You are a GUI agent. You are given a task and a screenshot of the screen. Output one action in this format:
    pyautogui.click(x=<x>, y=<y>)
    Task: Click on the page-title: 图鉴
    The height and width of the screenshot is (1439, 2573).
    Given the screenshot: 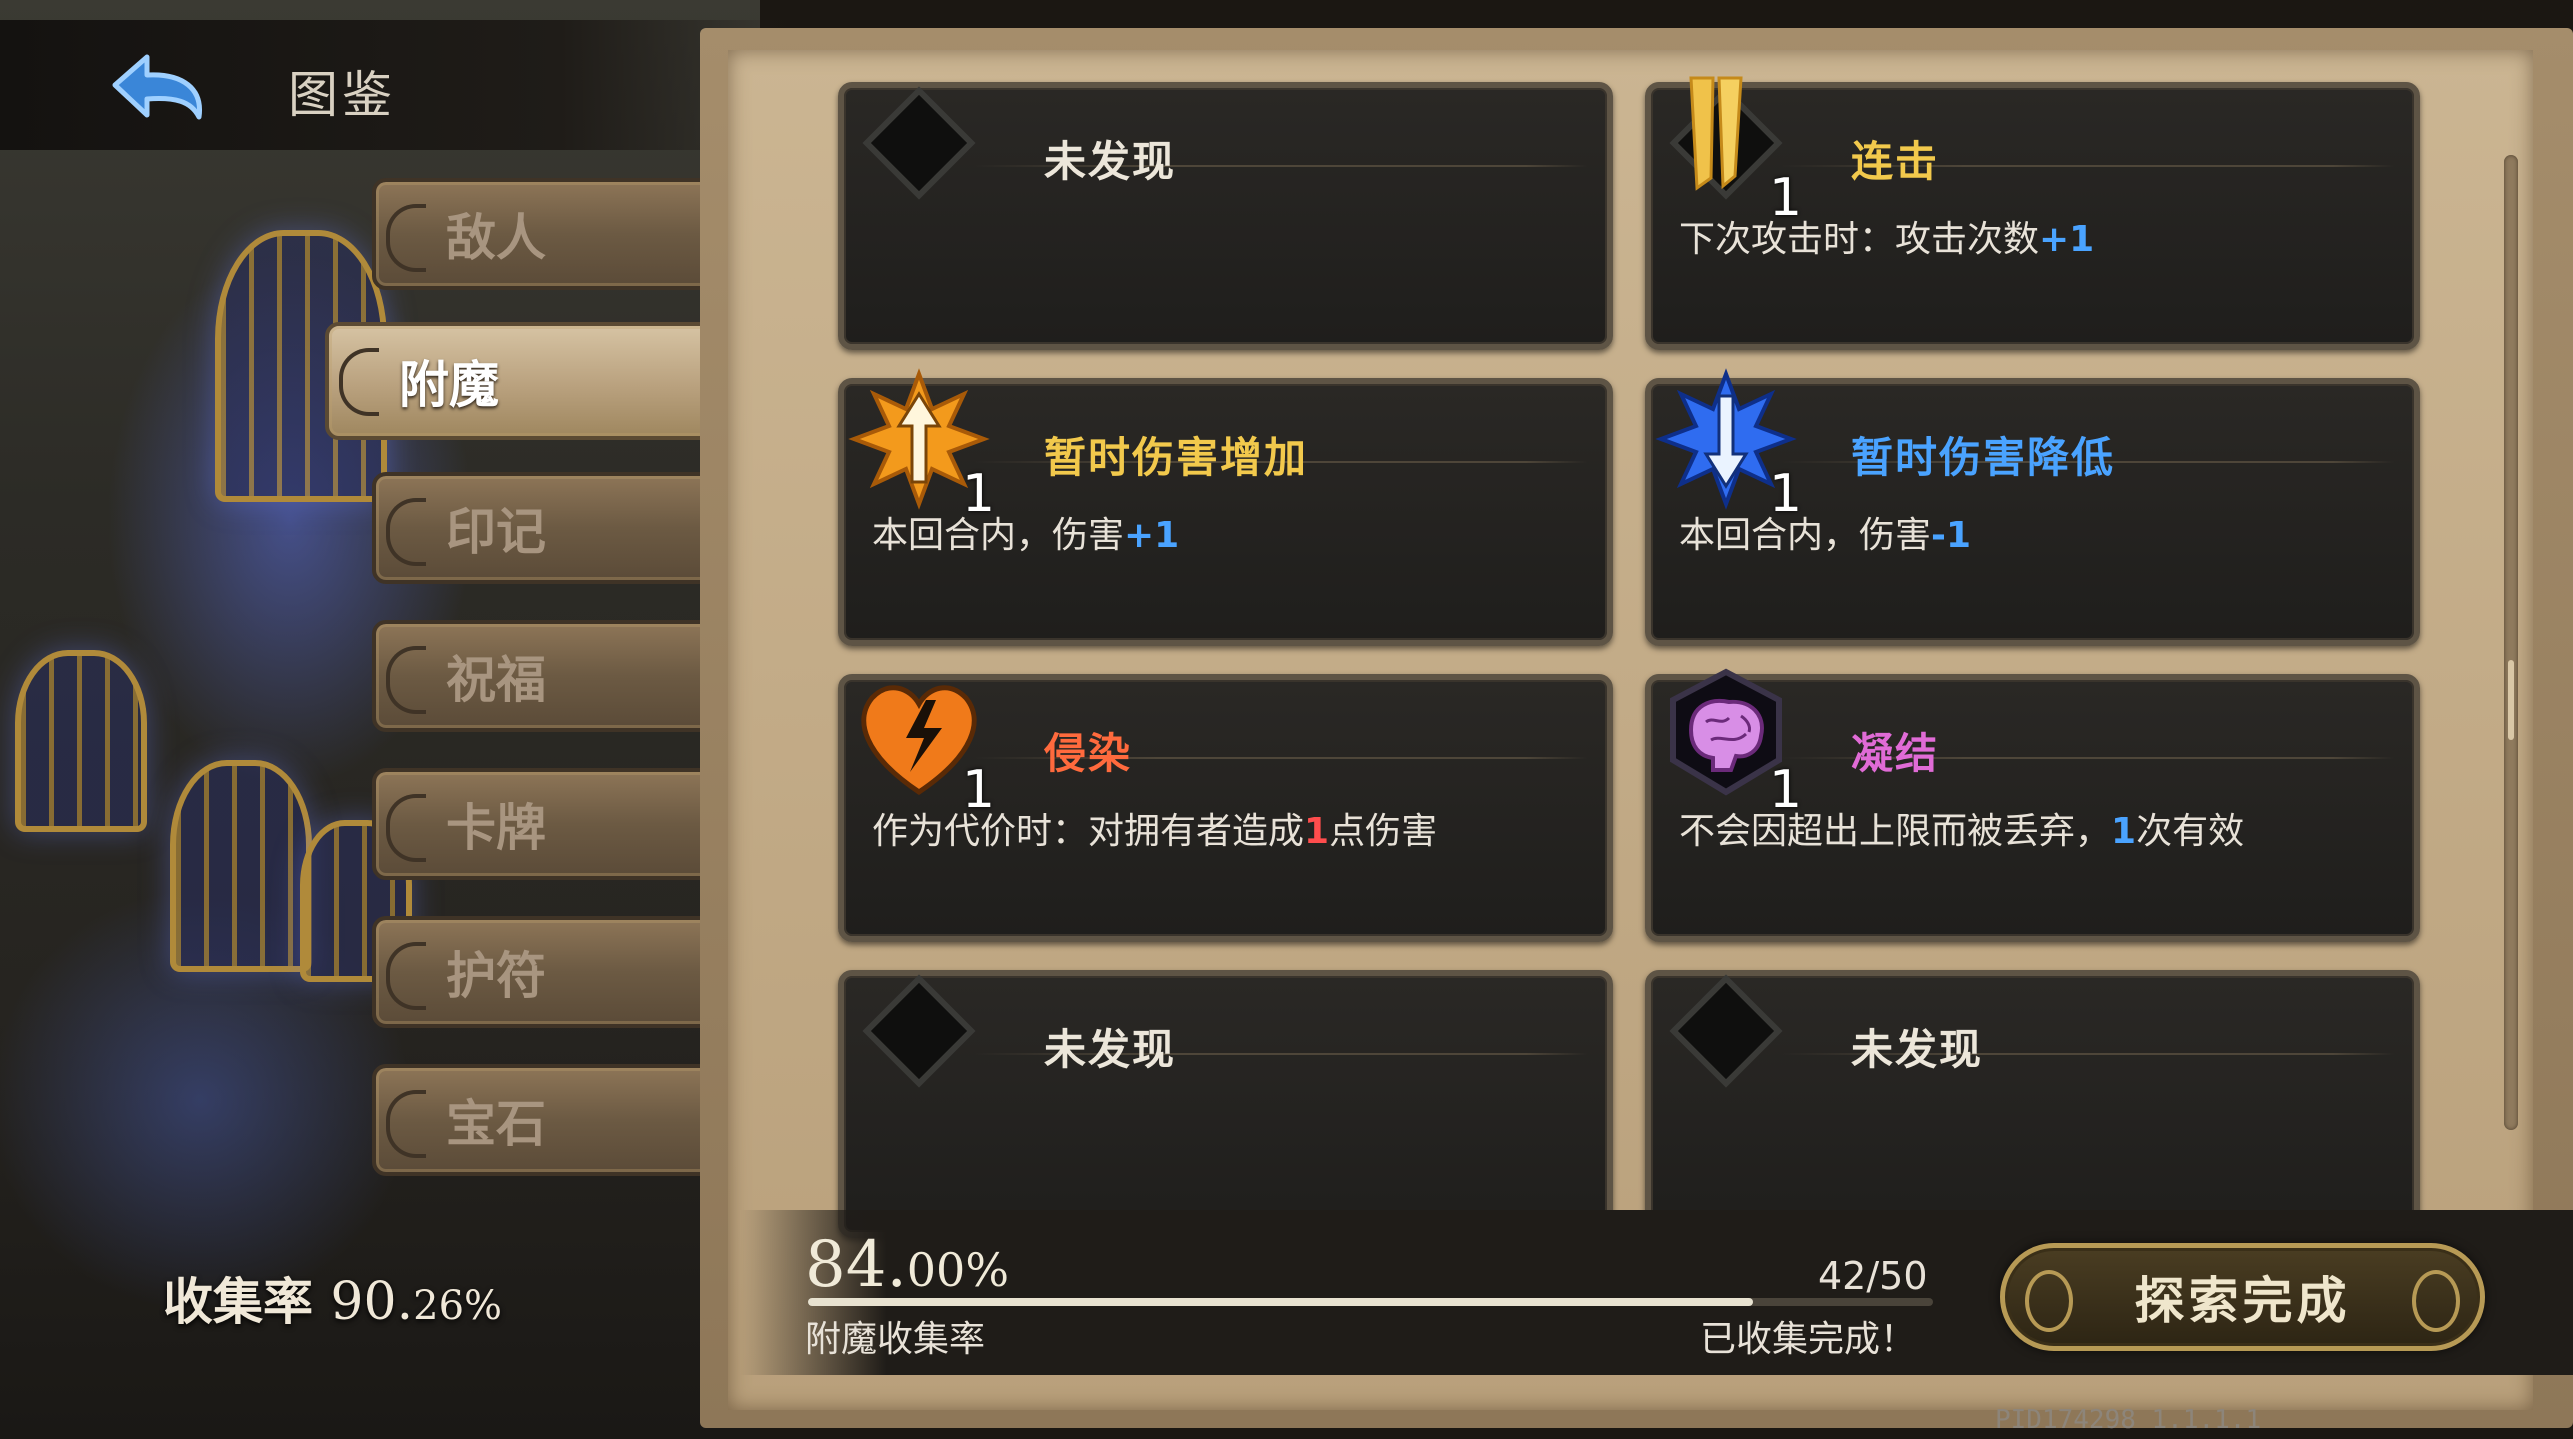 What is the action you would take?
    pyautogui.click(x=342, y=95)
    